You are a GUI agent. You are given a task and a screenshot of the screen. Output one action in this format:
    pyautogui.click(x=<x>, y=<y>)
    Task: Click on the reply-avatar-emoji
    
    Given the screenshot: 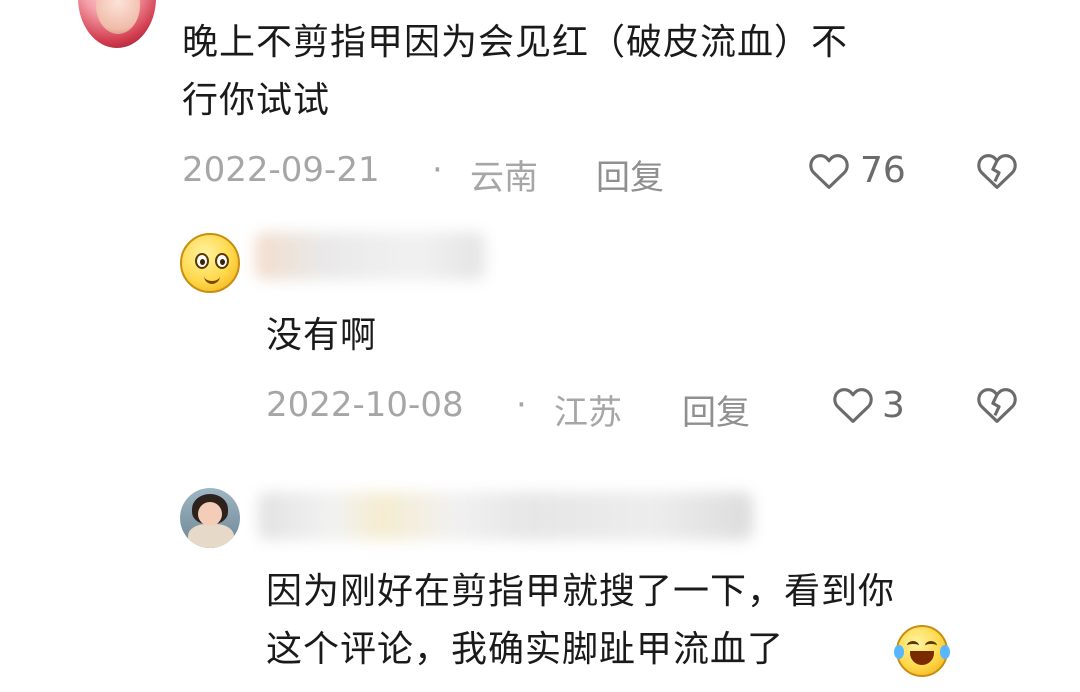 What is the action you would take?
    pyautogui.click(x=210, y=263)
    